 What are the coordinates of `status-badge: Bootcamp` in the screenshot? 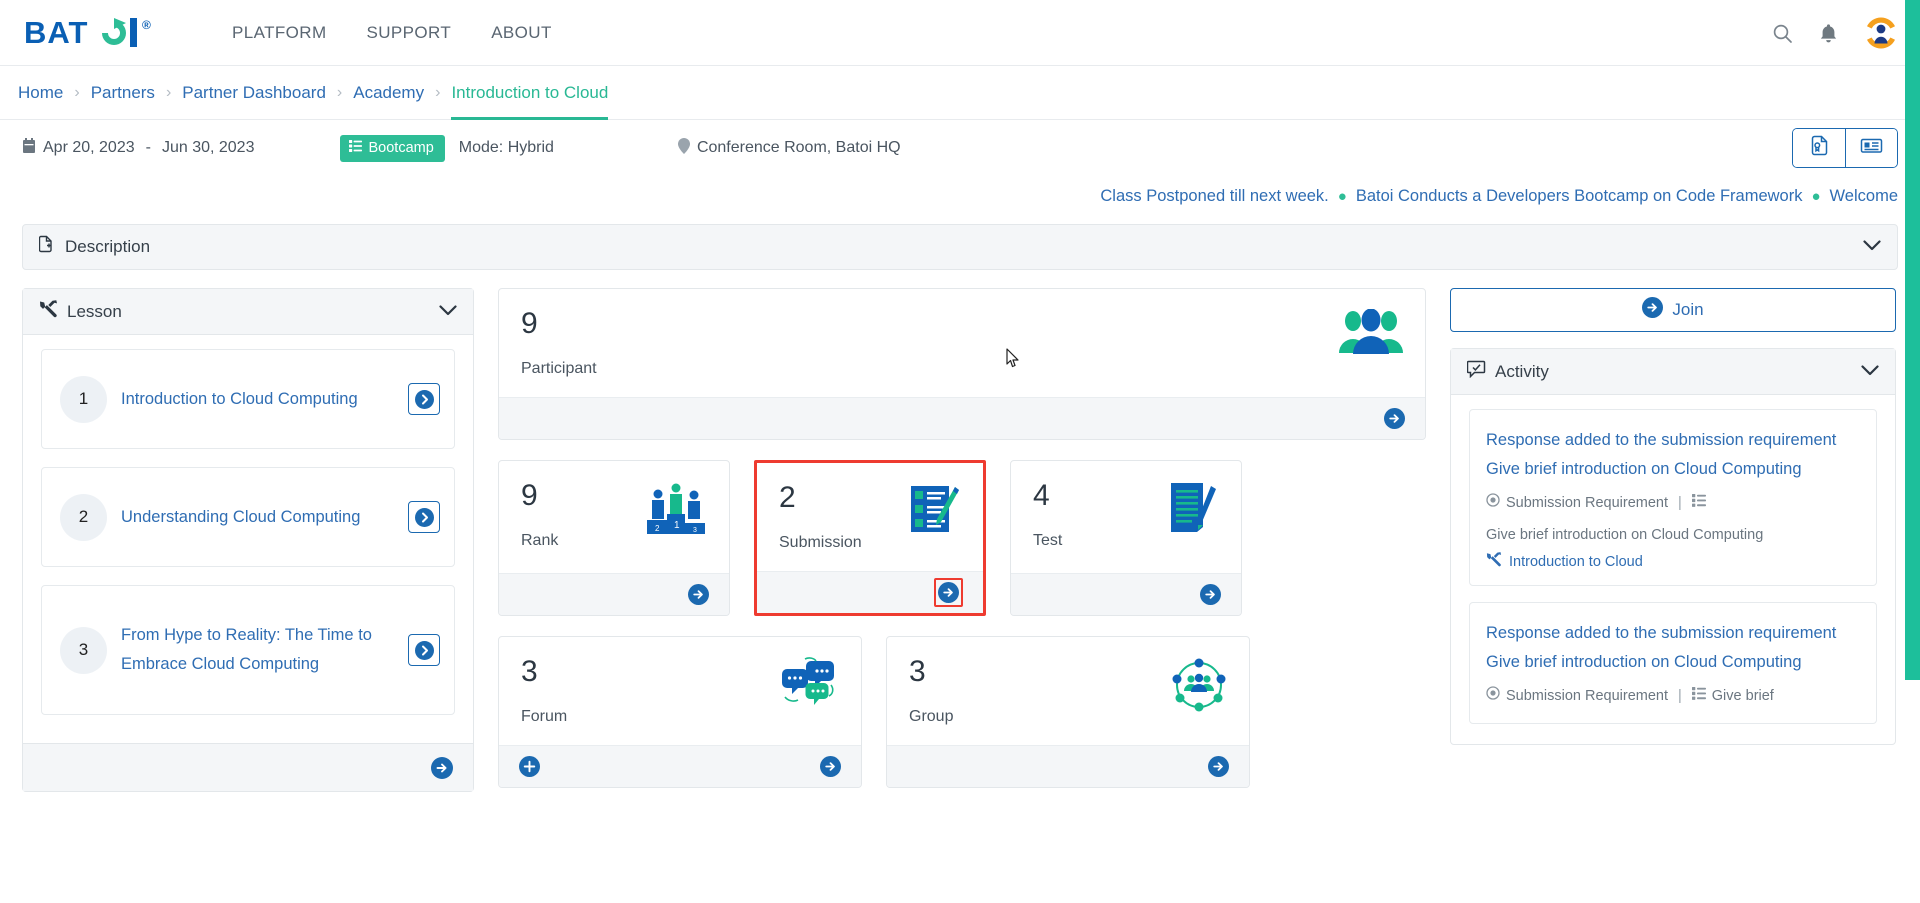 It's located at (392, 148).